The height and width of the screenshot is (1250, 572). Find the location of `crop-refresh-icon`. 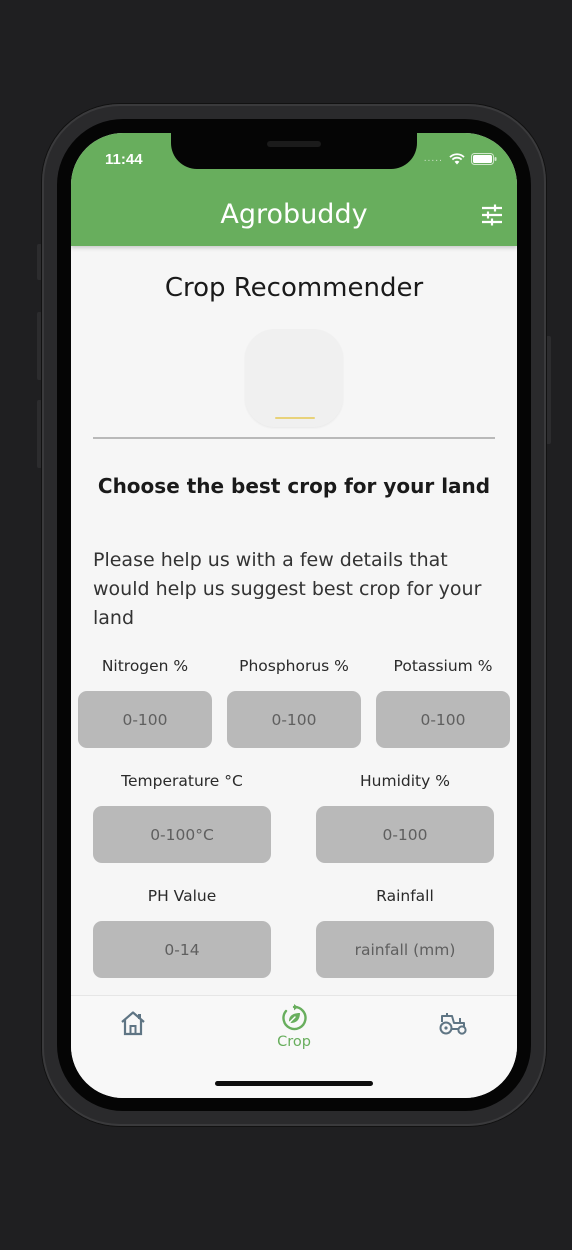

crop-refresh-icon is located at coordinates (294, 1017).